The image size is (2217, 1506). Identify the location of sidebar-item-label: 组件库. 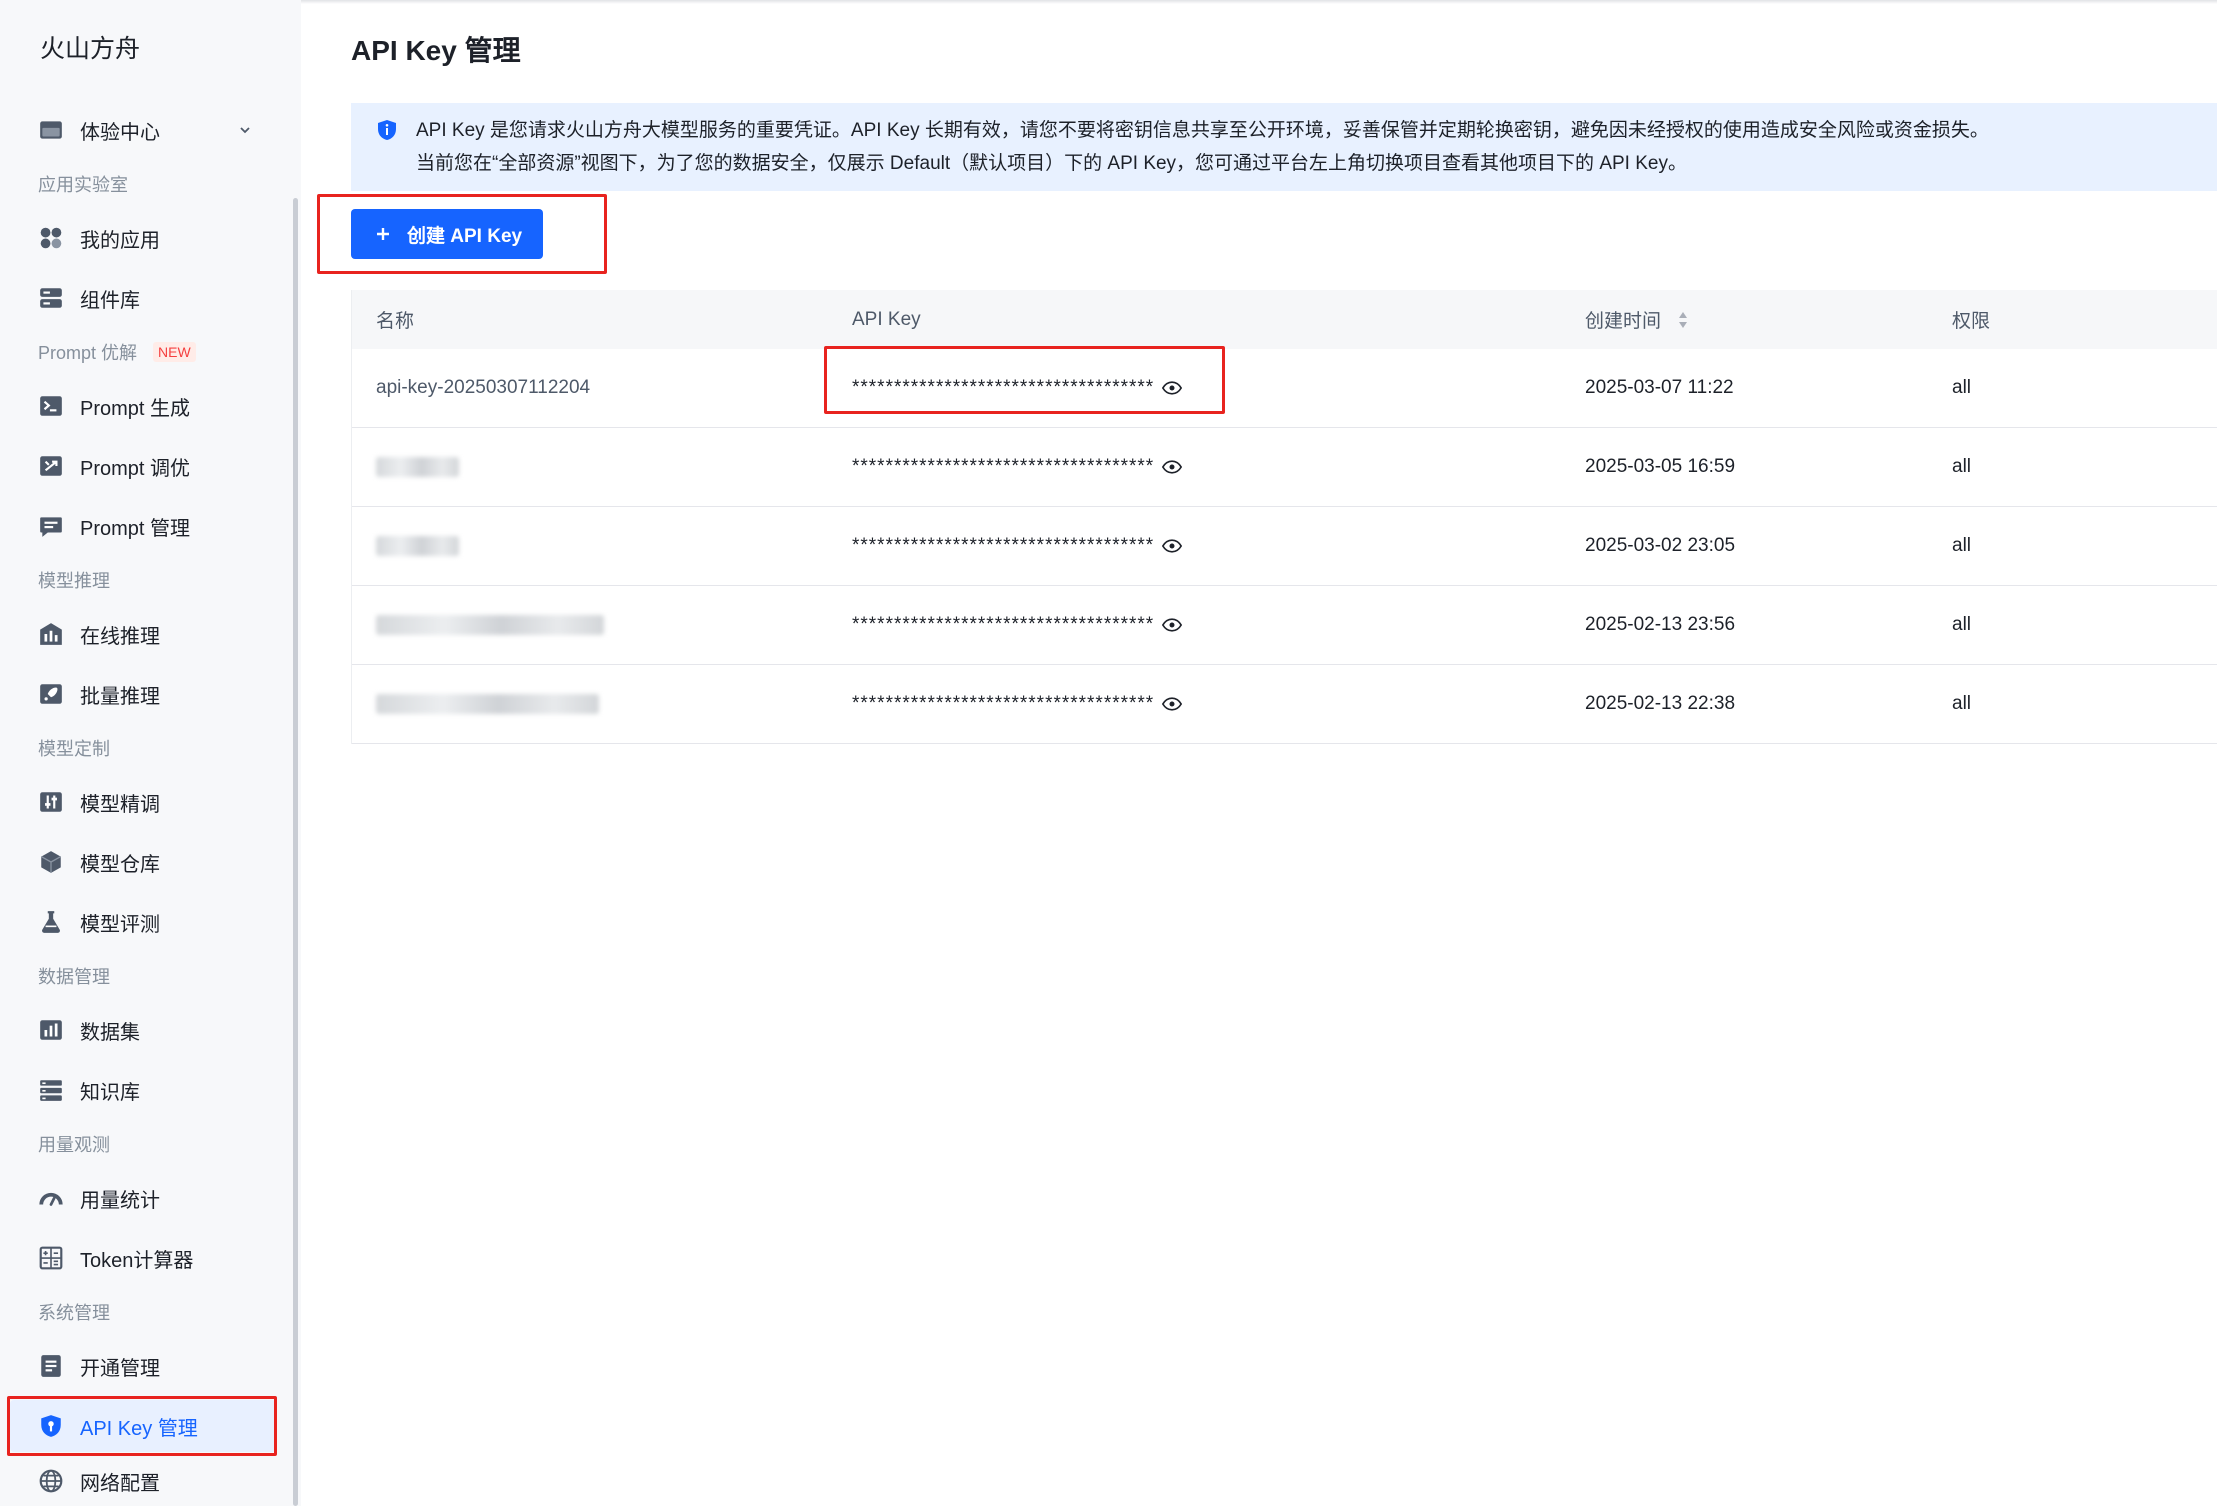
(110, 300).